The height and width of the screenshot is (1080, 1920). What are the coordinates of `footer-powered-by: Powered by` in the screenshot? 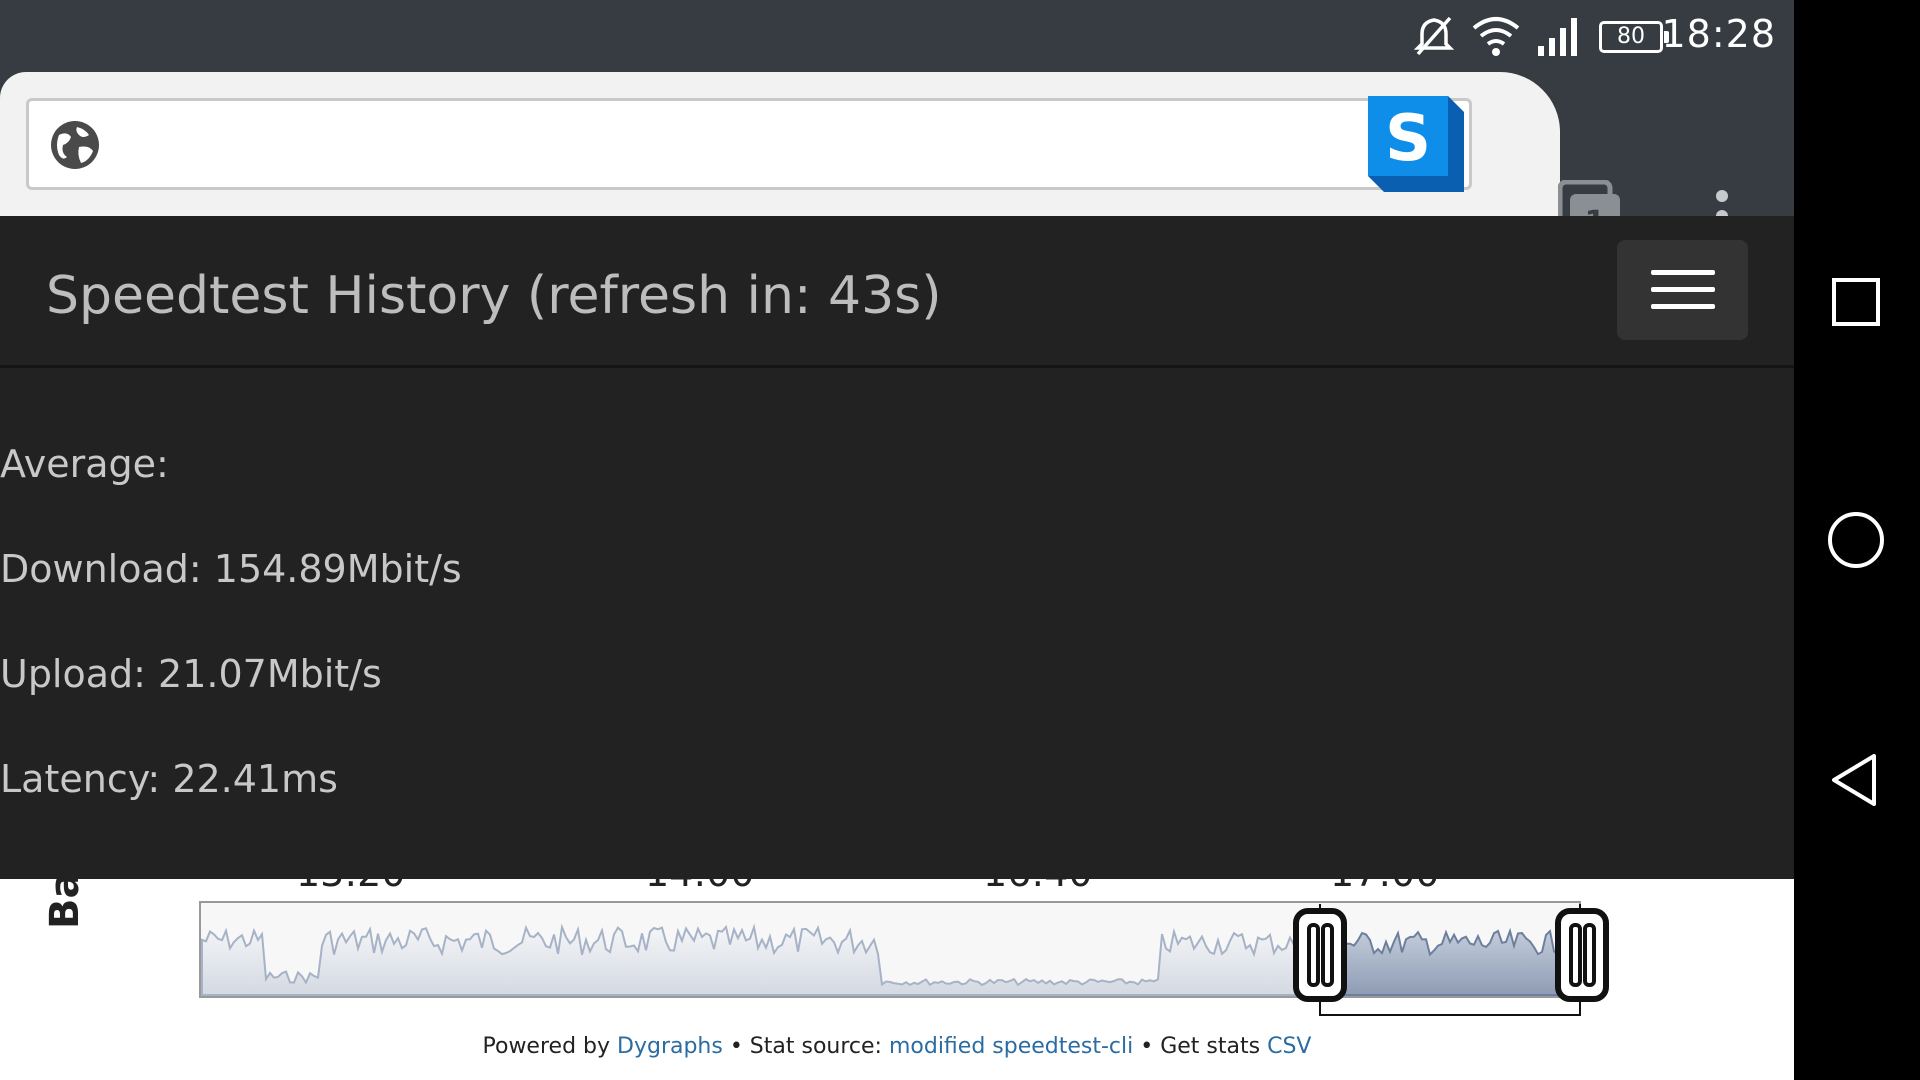 It's located at (550, 1046).